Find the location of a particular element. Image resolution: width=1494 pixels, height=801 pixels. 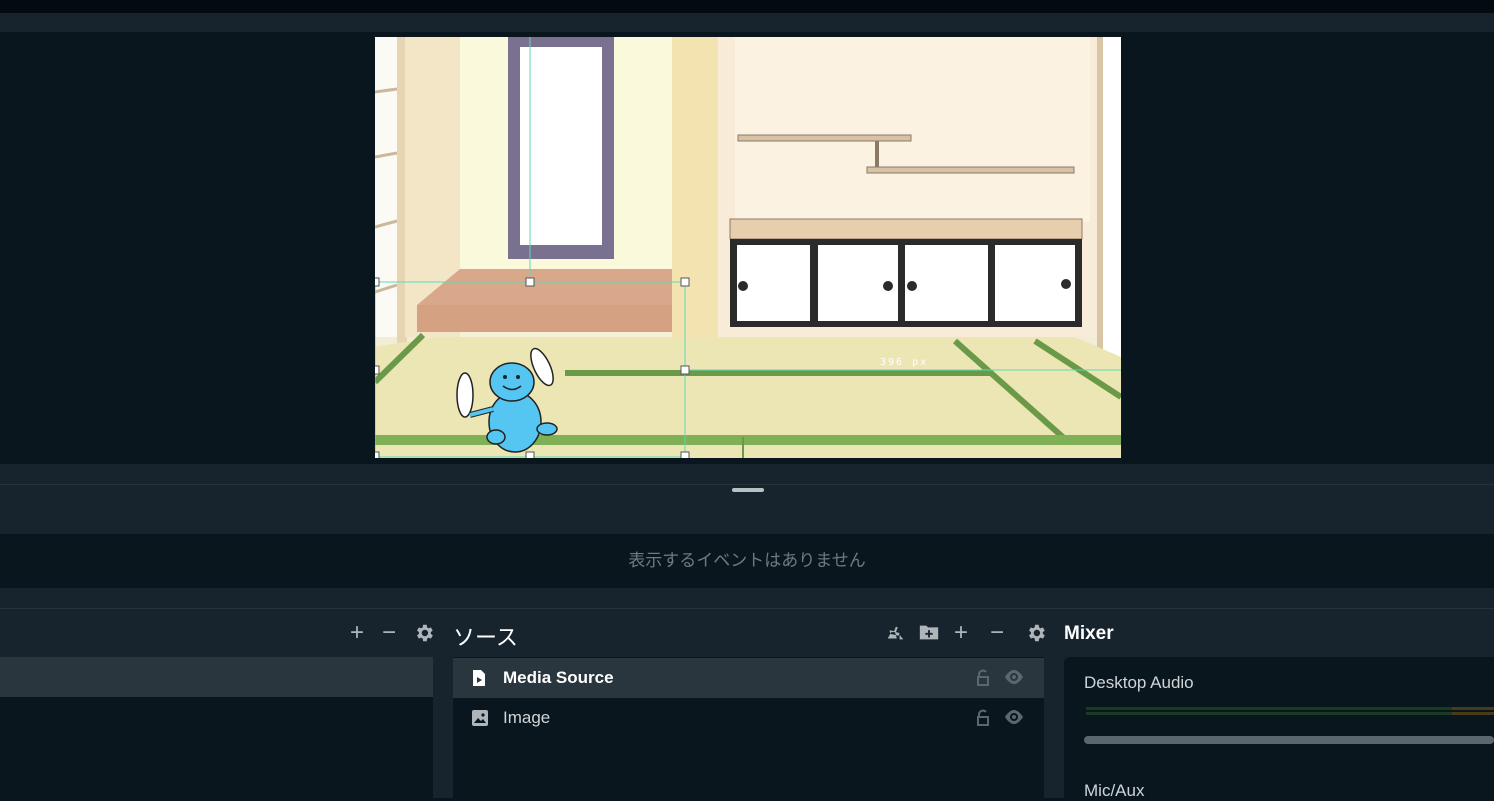

events-empty-message: 表示するイベントはありません is located at coordinates (747, 561).